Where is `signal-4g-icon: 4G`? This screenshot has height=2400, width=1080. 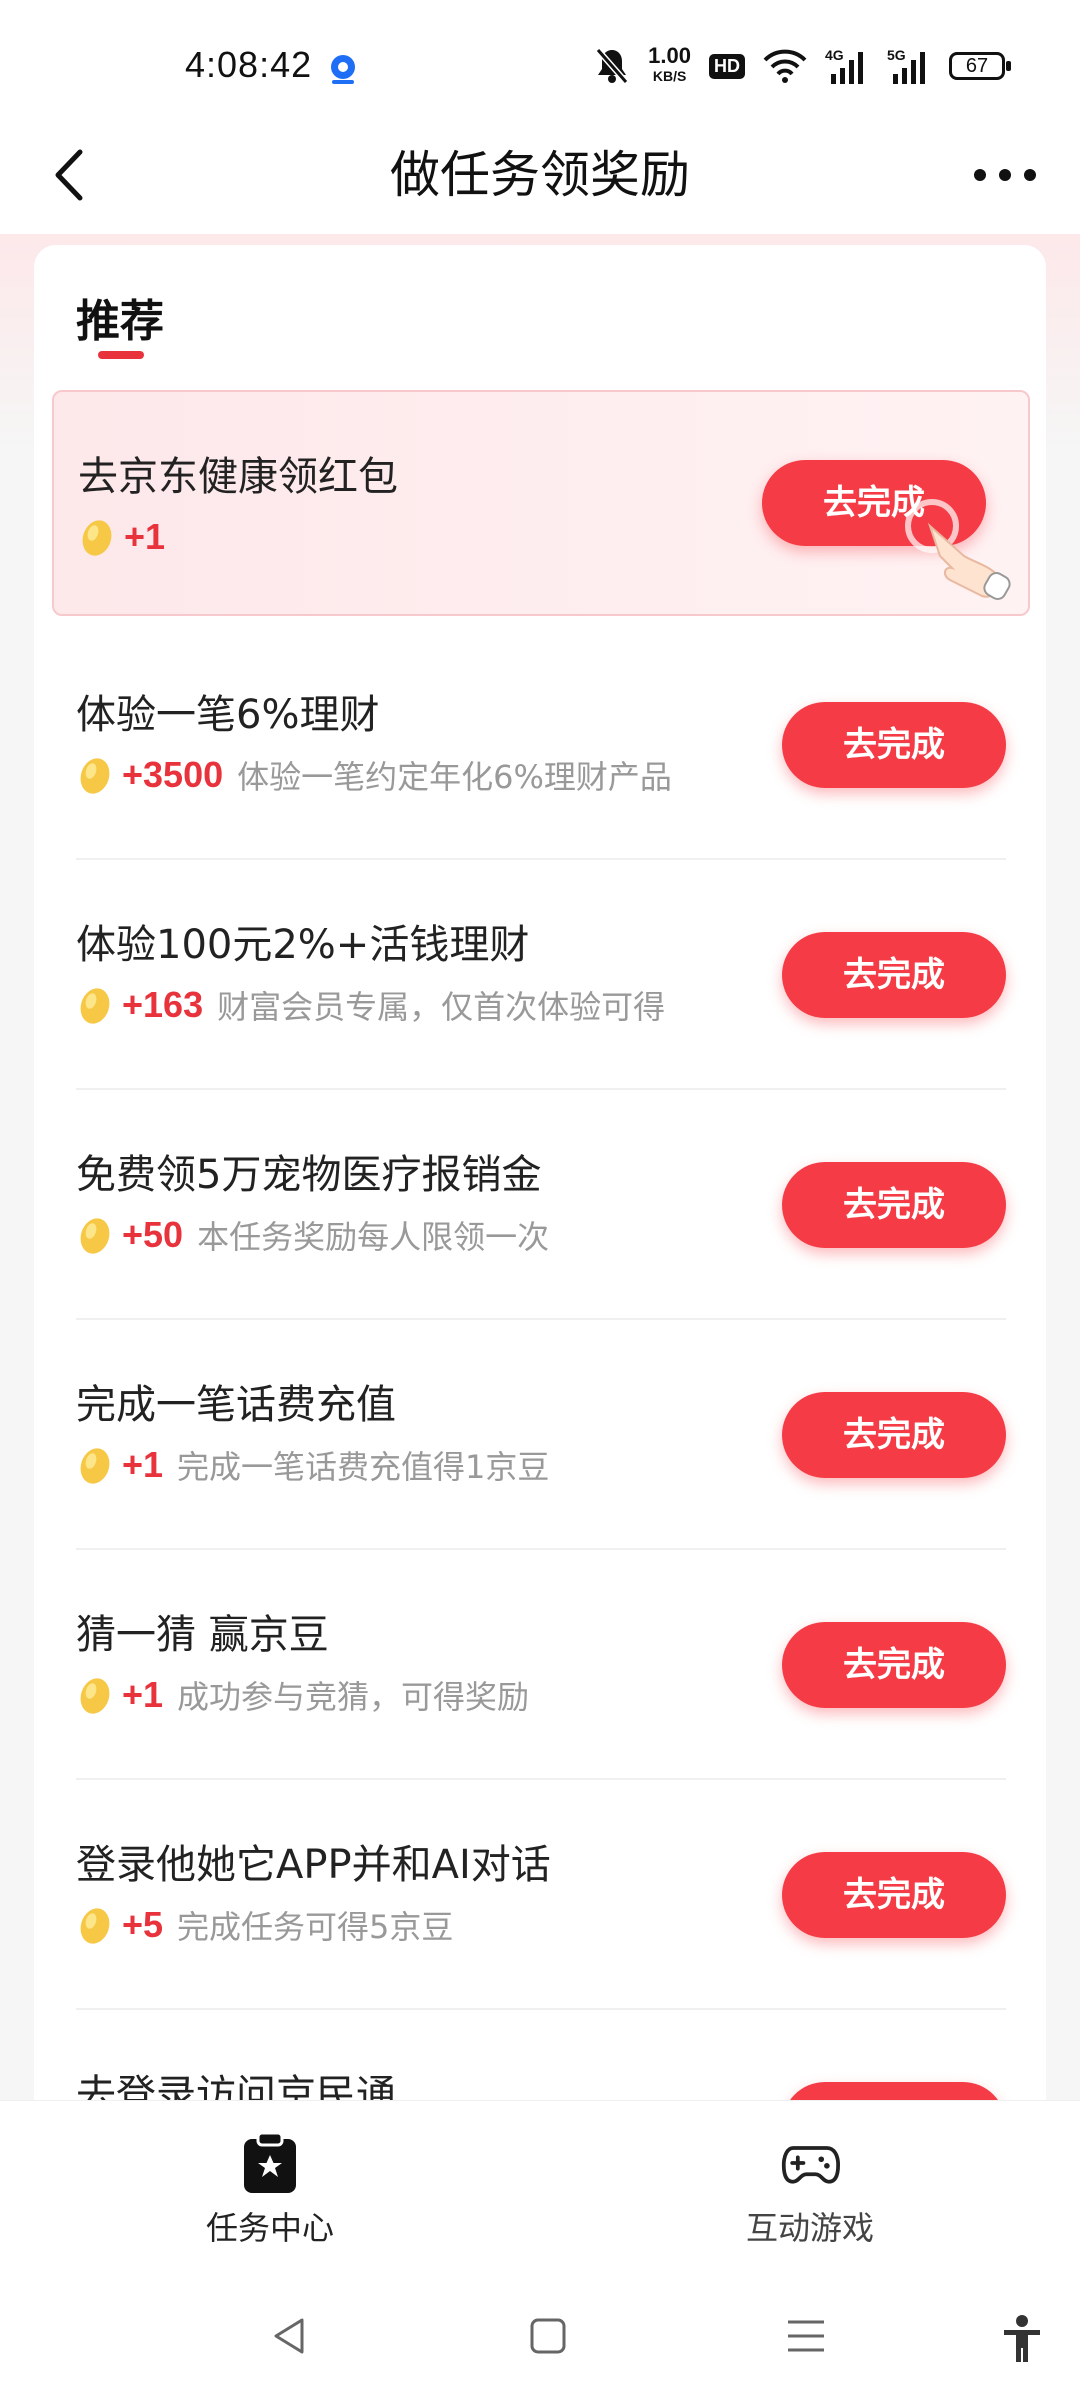 signal-4g-icon: 4G is located at coordinates (844, 65).